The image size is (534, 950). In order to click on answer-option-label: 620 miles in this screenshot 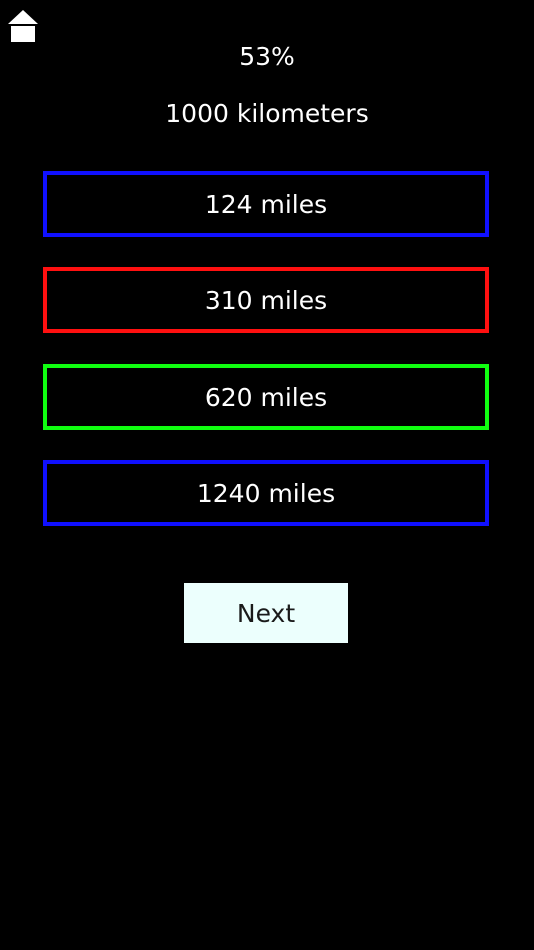, I will do `click(266, 397)`.